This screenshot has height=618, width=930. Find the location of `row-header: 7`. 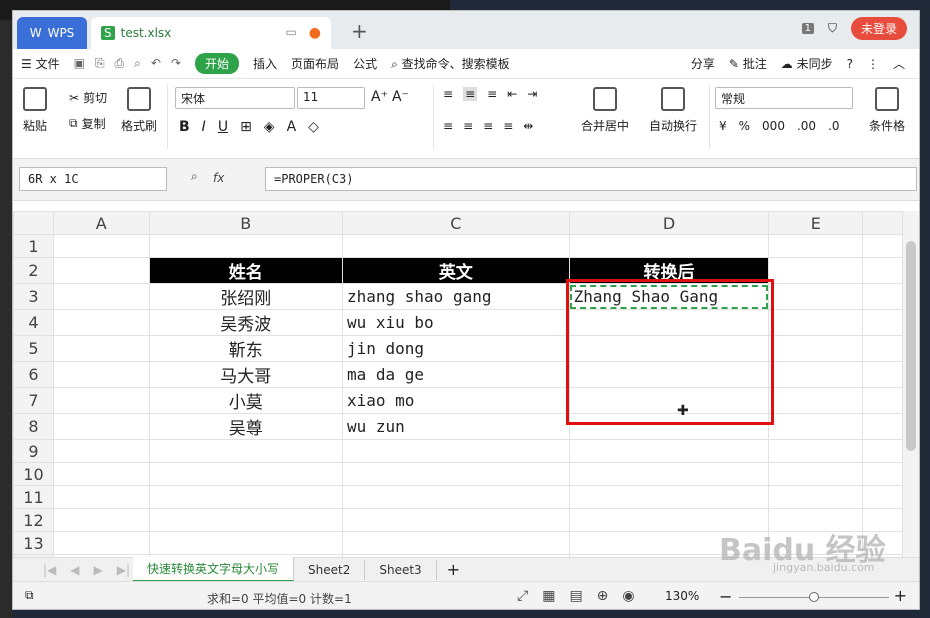

row-header: 7 is located at coordinates (33, 400).